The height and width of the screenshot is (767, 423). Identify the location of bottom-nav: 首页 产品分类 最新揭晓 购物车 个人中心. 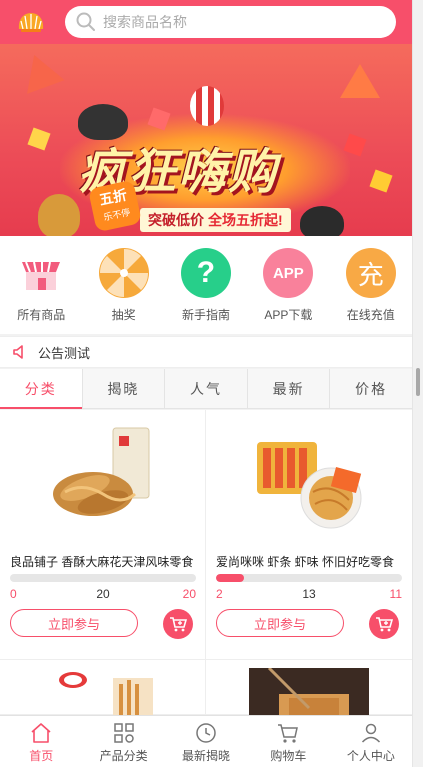
(206, 741).